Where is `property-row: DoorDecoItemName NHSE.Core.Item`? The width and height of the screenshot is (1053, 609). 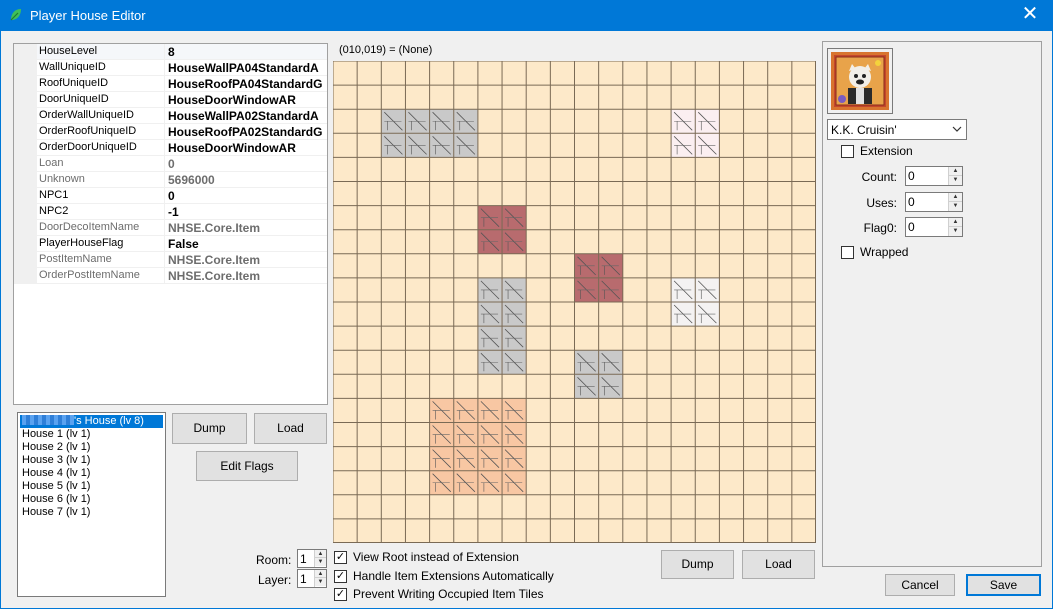 property-row: DoorDecoItemName NHSE.Core.Item is located at coordinates (170, 228).